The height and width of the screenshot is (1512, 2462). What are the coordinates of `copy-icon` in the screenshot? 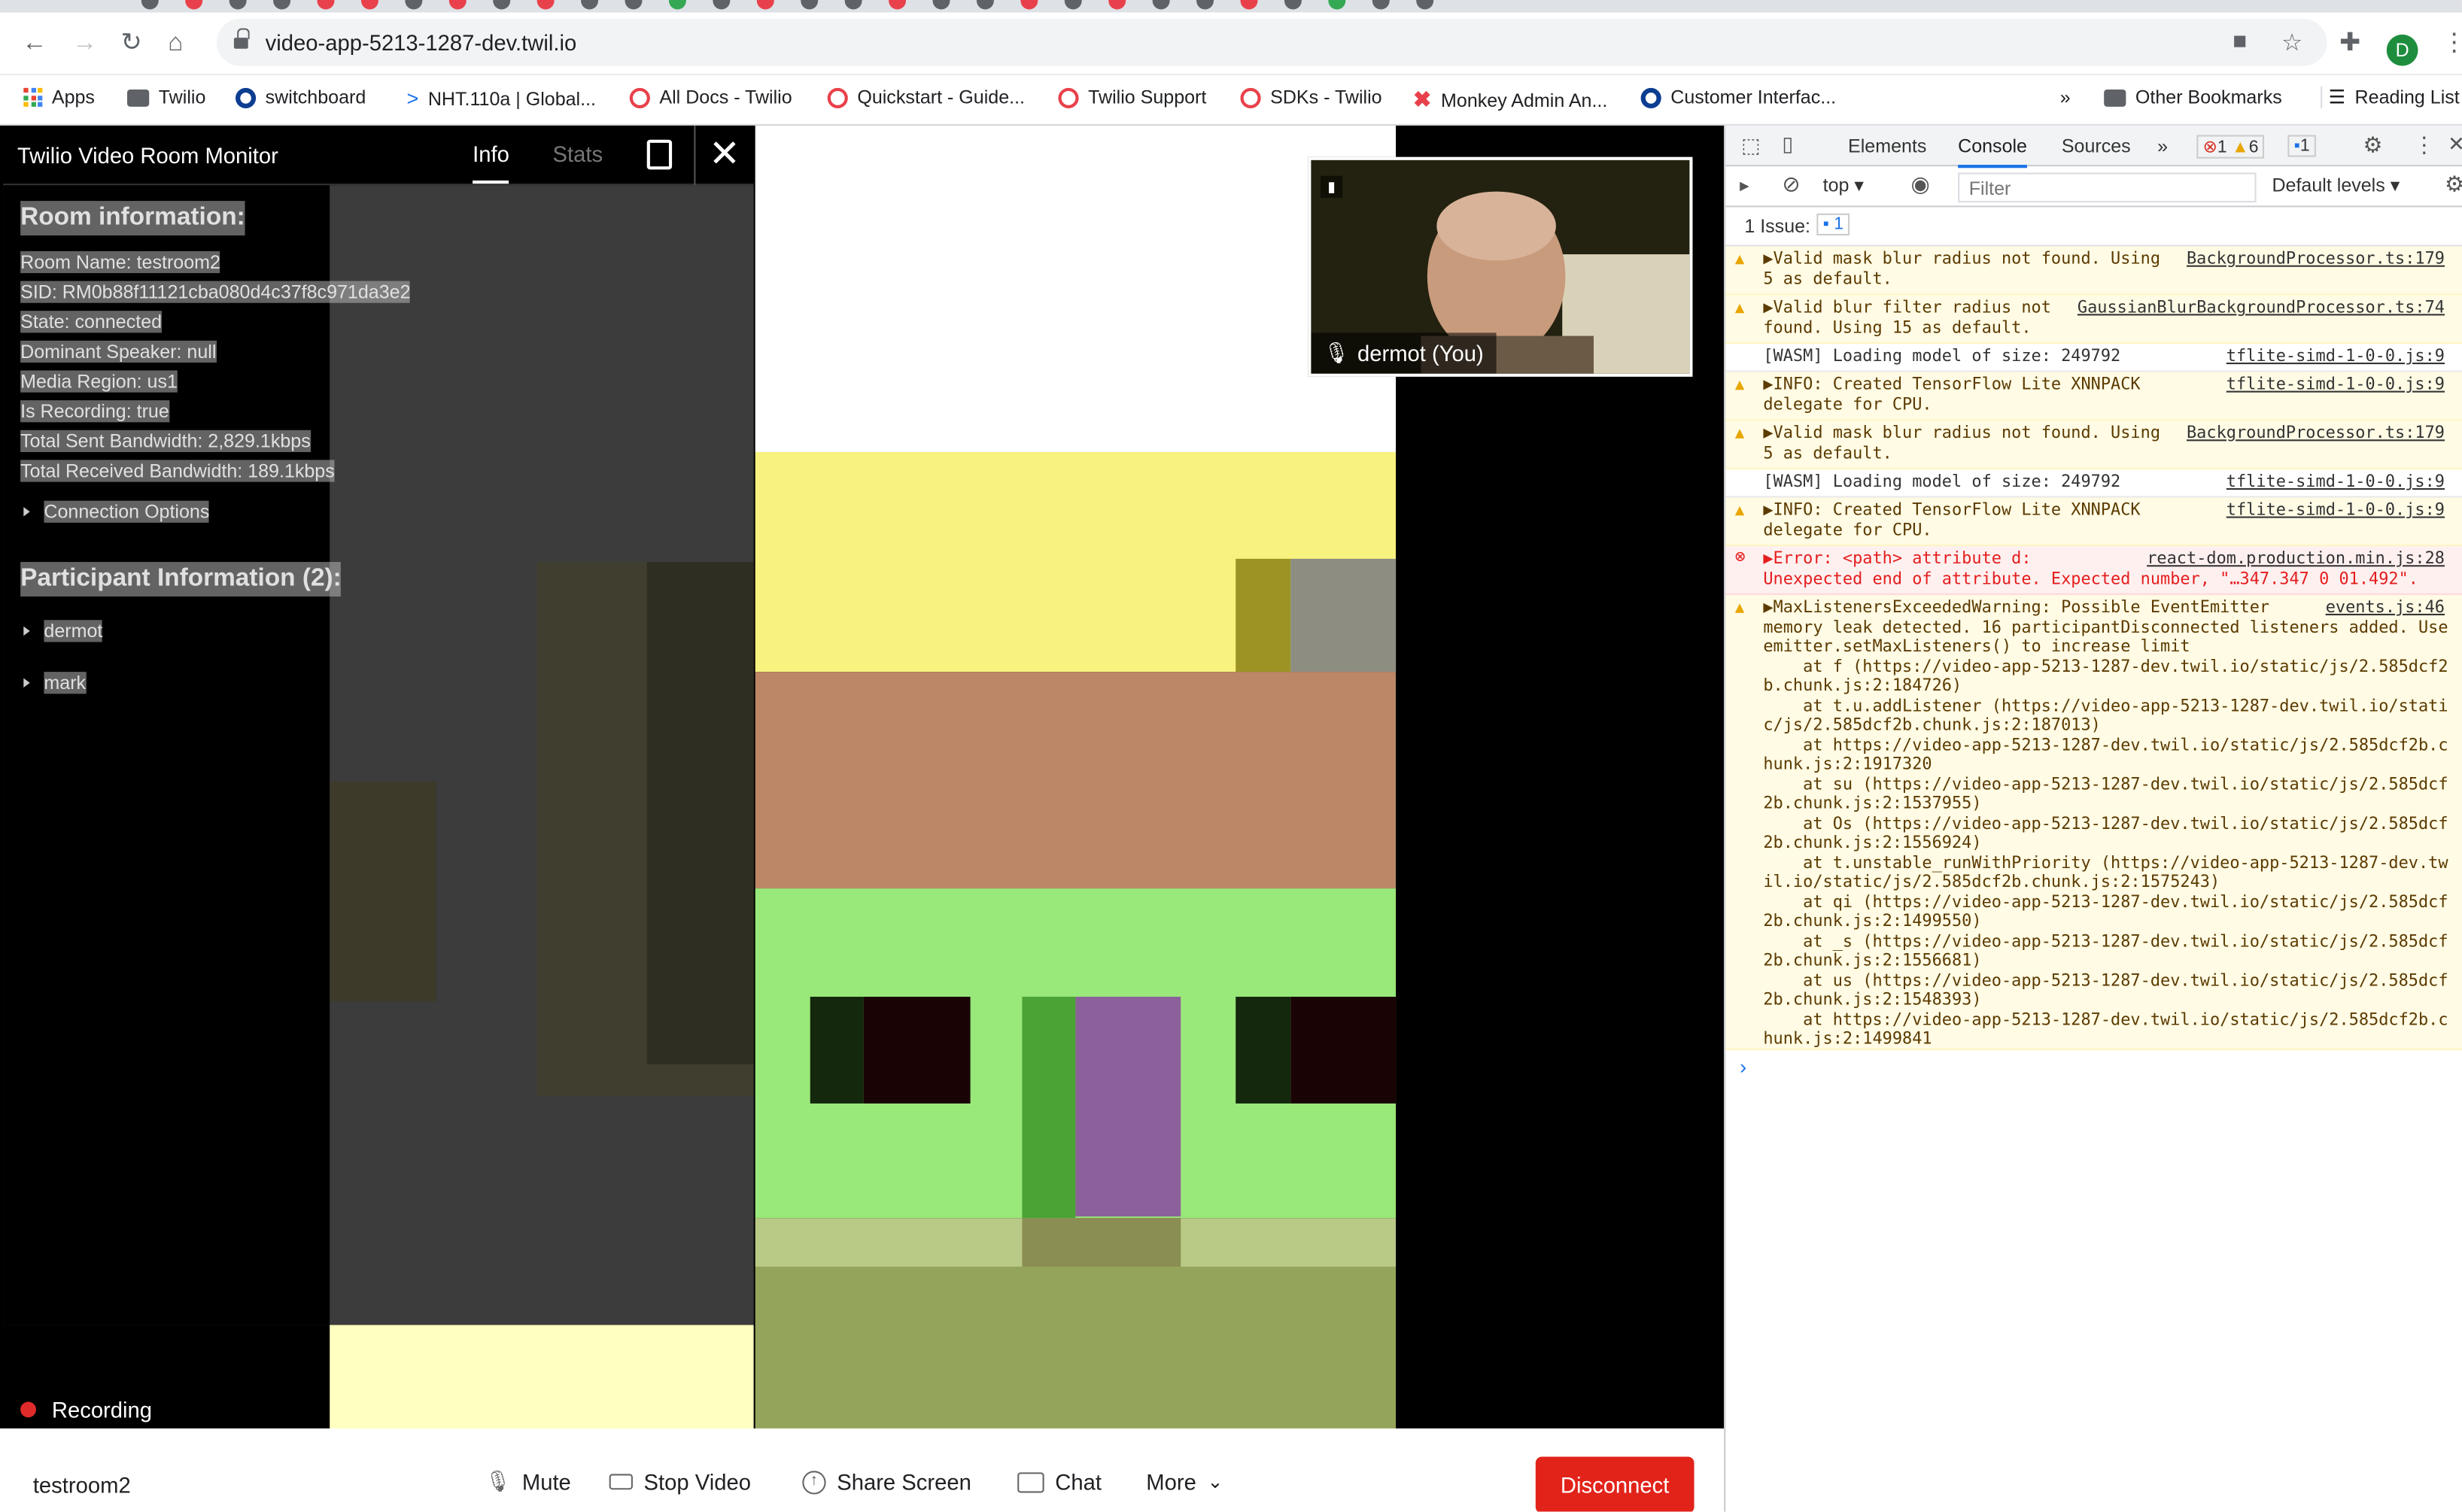 It's located at (659, 154).